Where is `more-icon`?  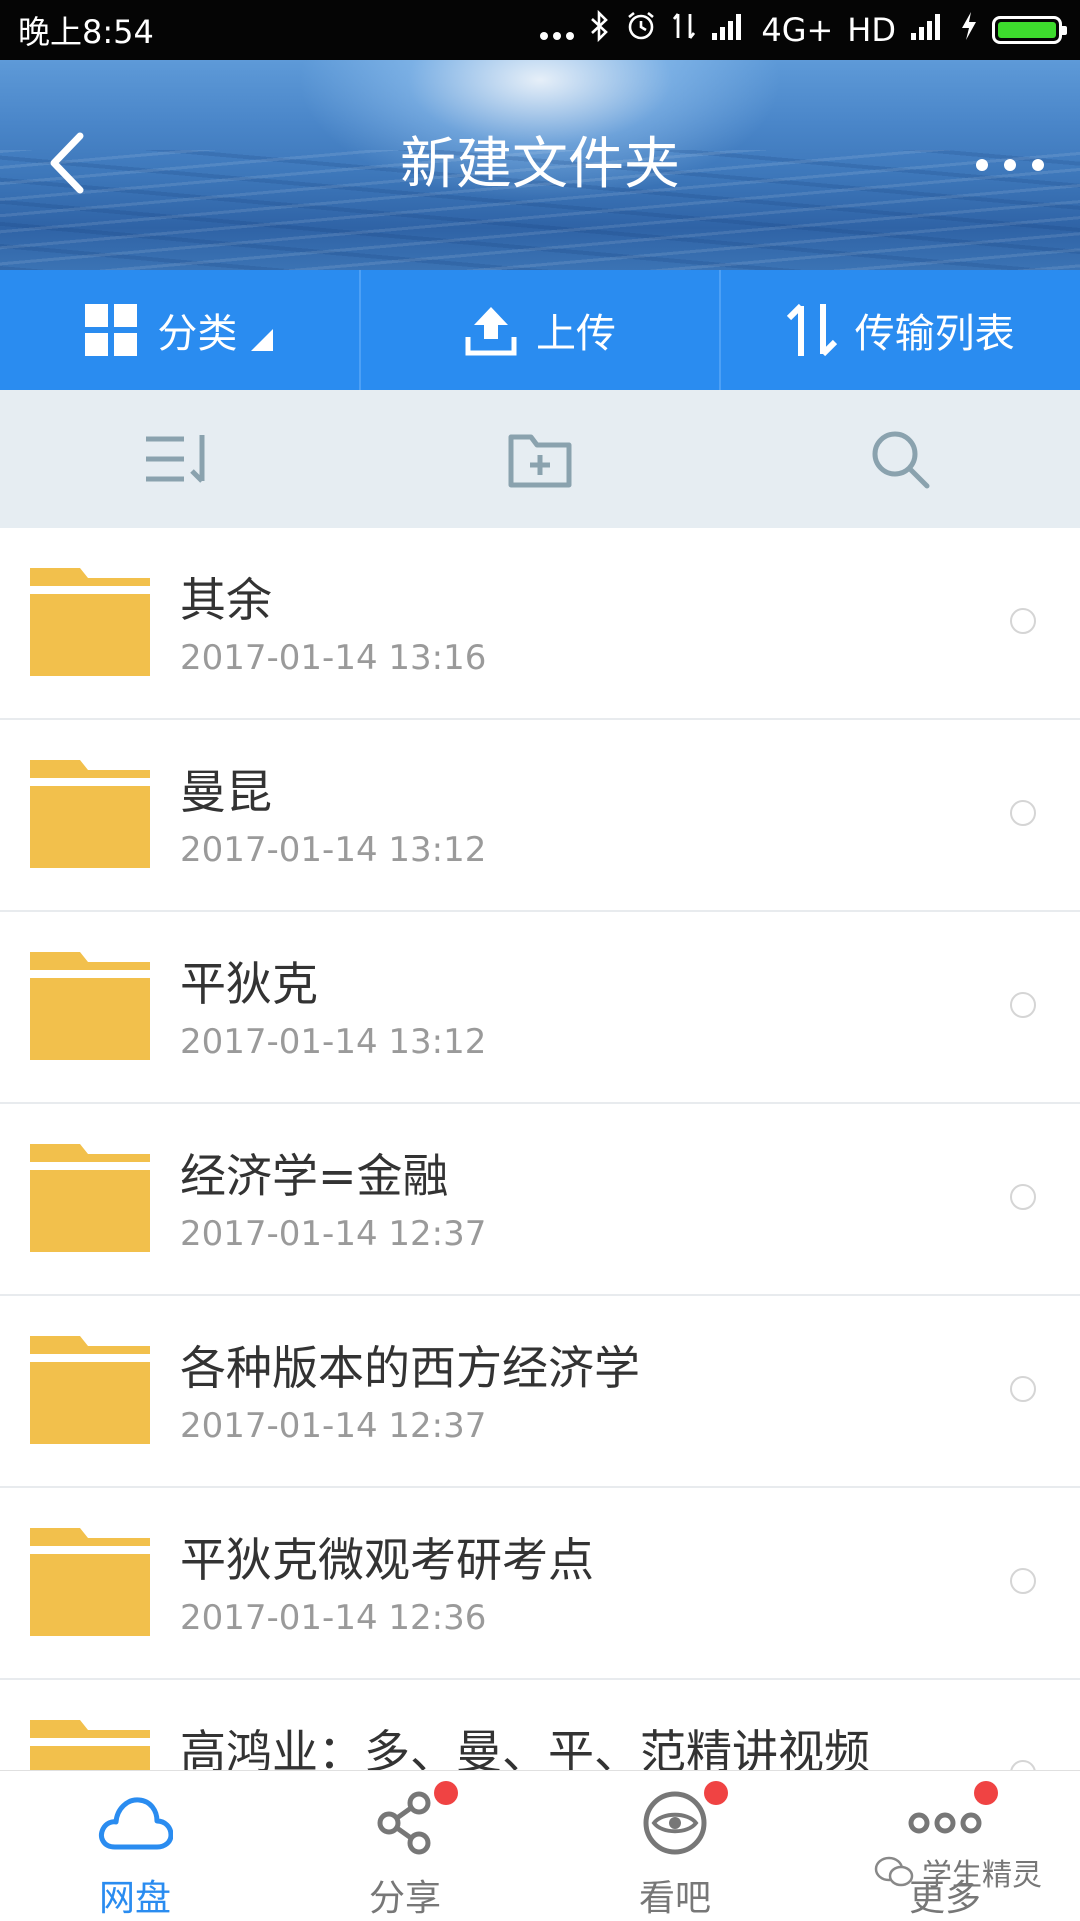 more-icon is located at coordinates (945, 1823).